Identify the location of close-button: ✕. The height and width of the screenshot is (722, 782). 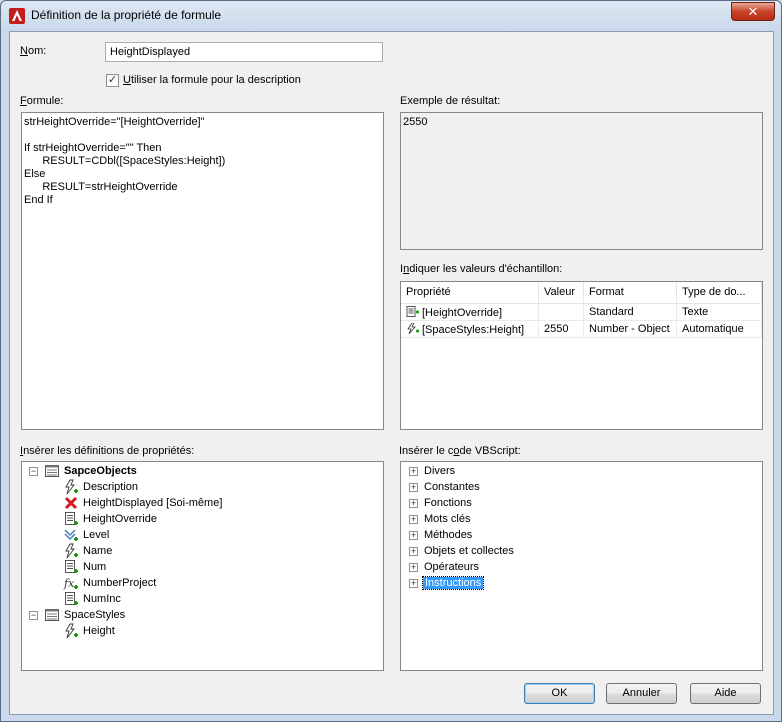
(753, 11).